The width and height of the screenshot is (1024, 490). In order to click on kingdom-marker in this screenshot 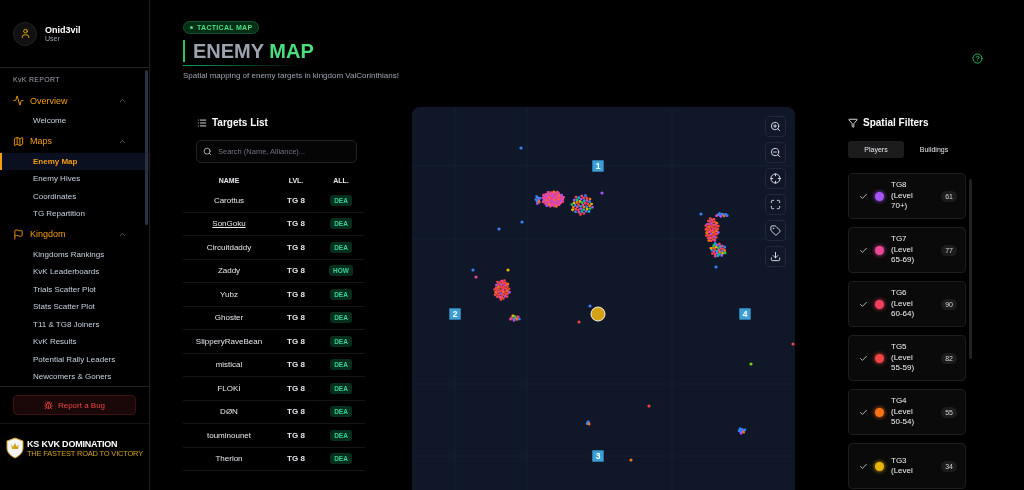, I will do `click(598, 314)`.